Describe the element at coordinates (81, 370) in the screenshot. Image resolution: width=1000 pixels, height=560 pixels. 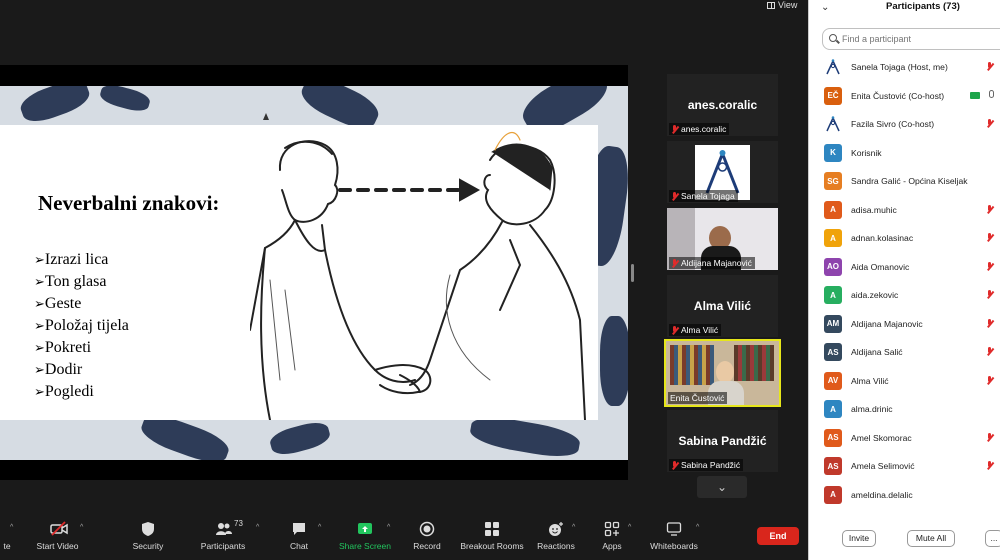
I see `slide-bullet: Dodir` at that location.